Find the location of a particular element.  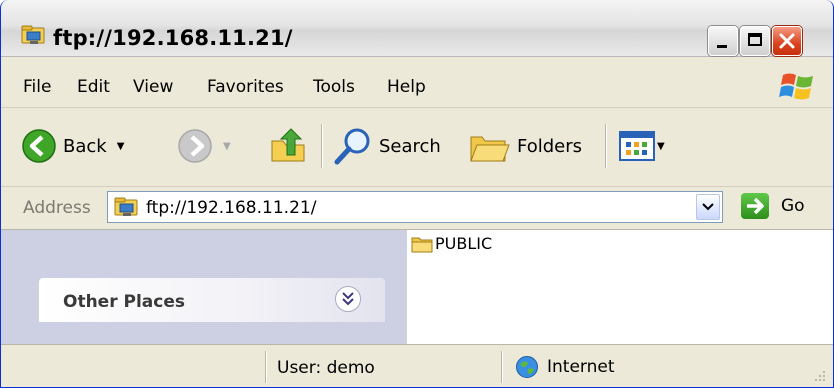

title-bar: ftp://192.168.11.21/ is located at coordinates (417, 28).